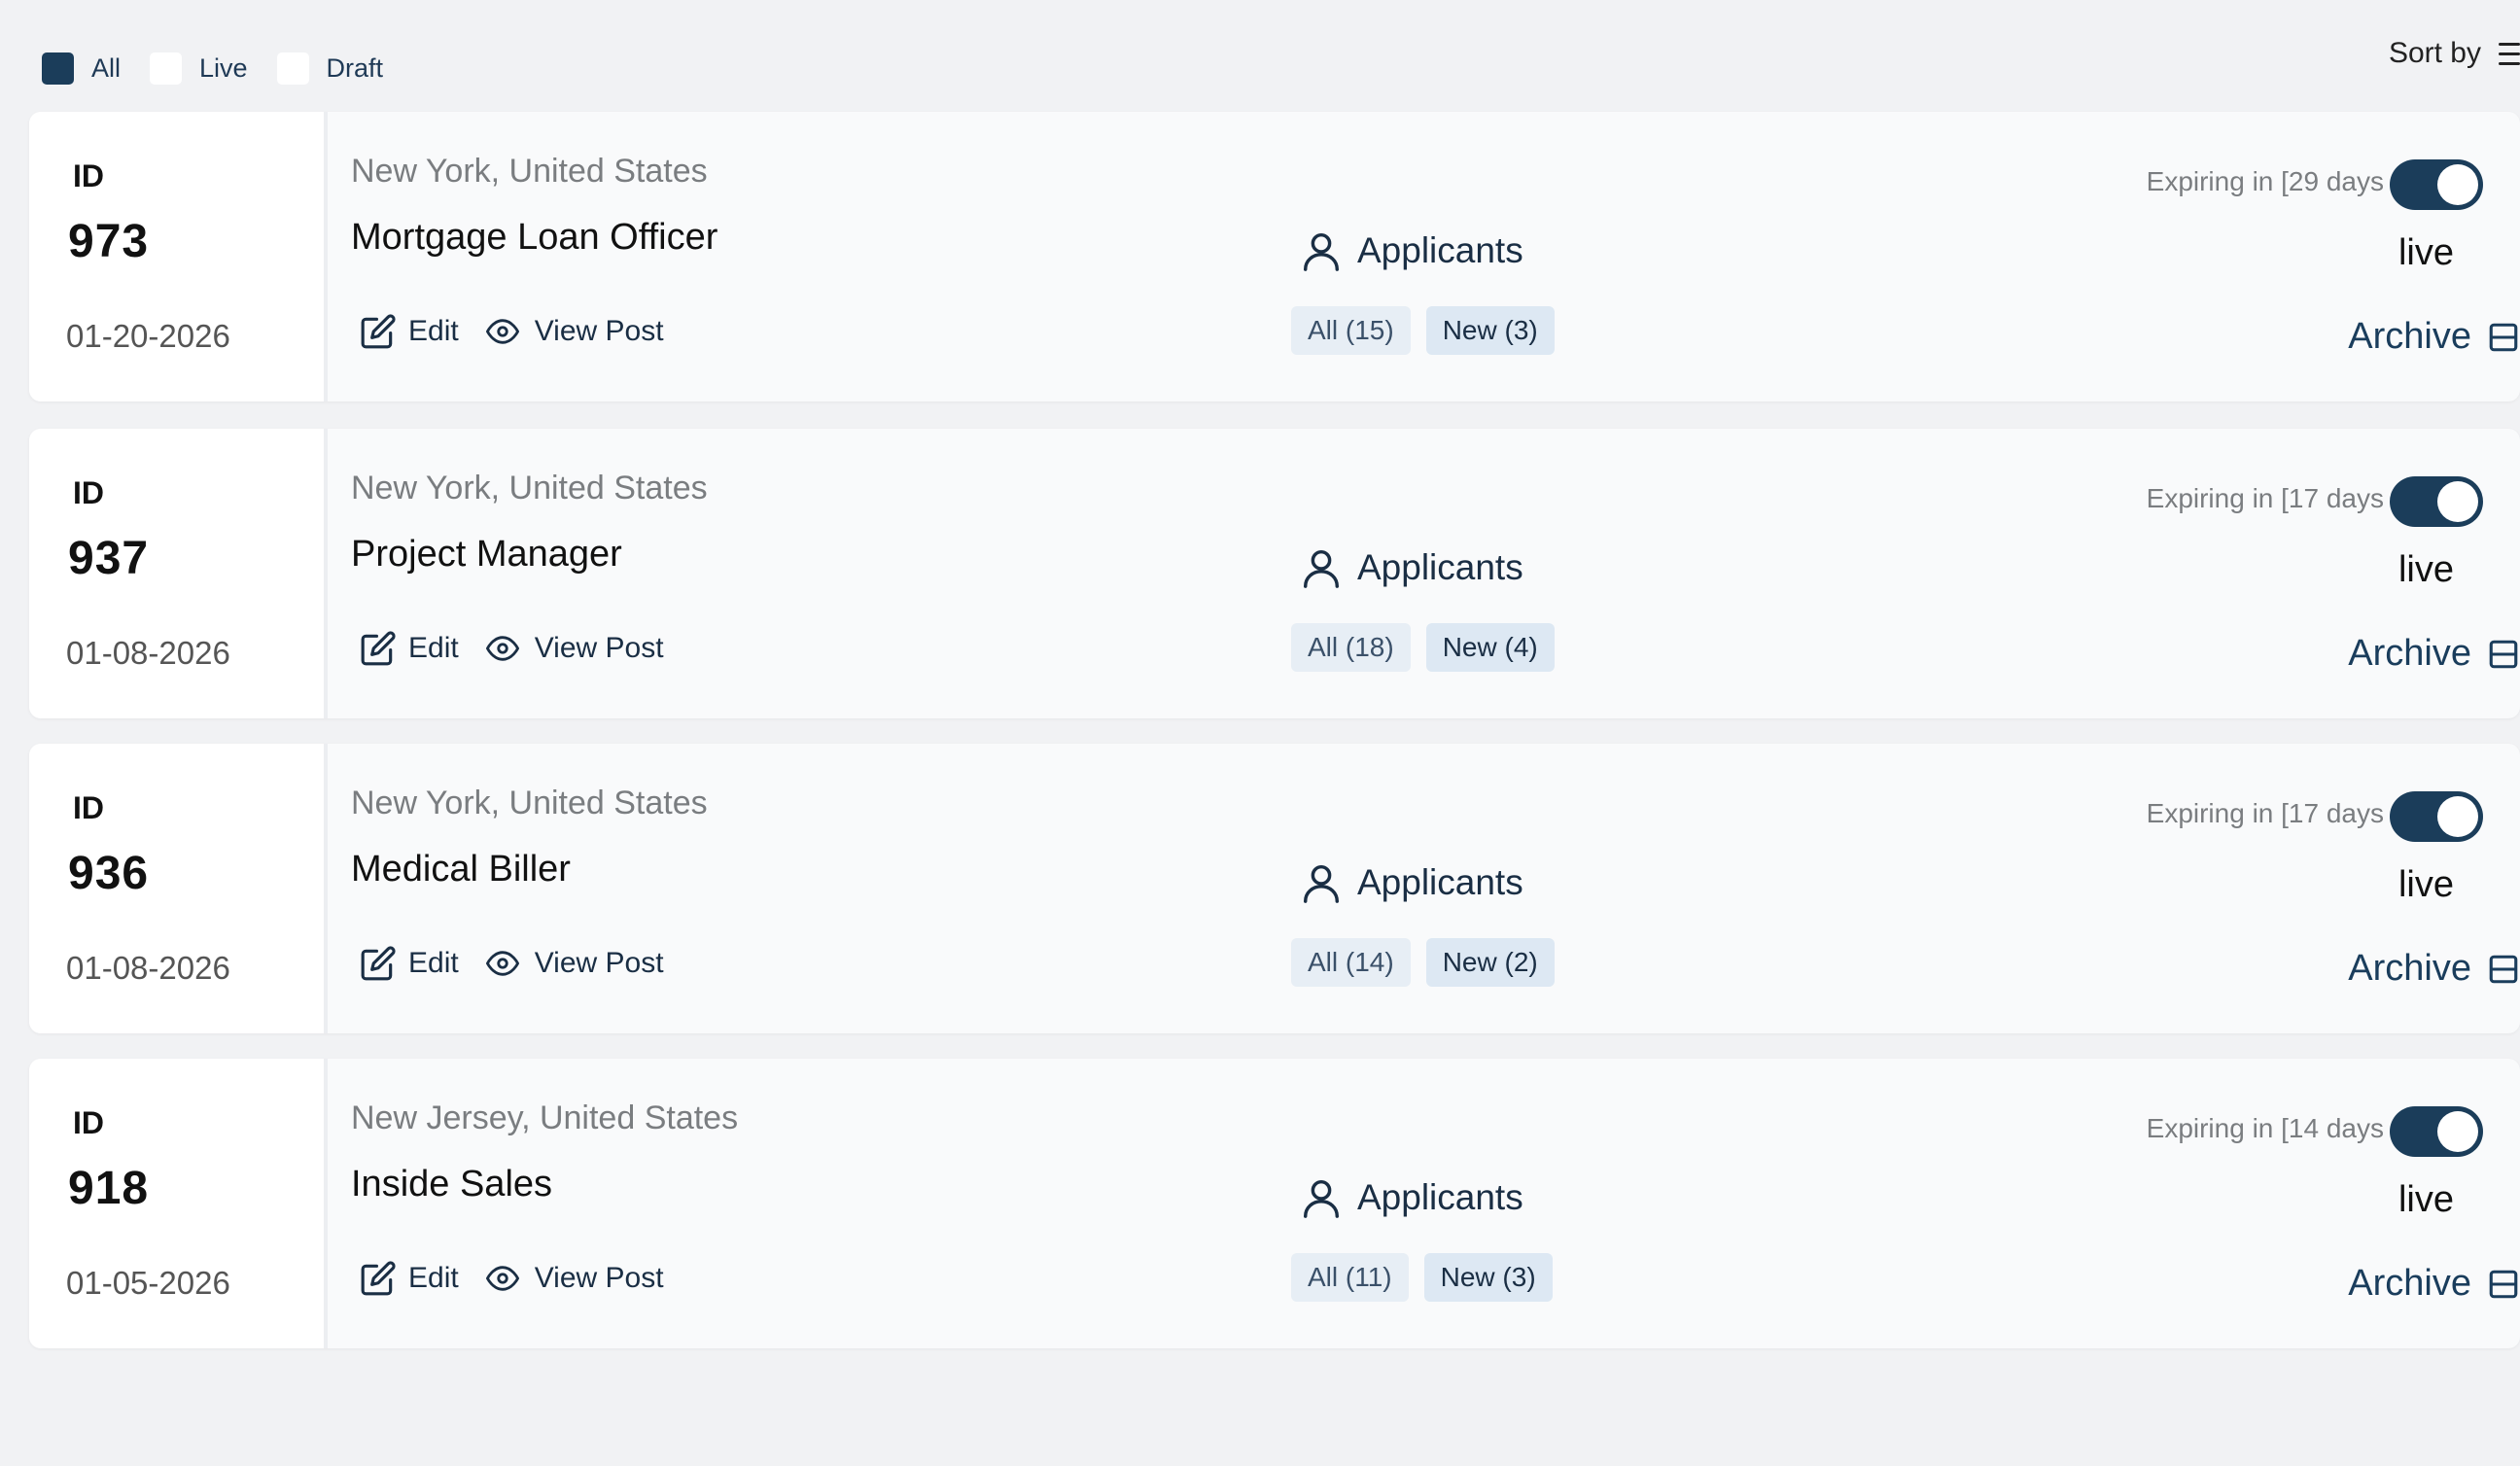 This screenshot has width=2520, height=1466. I want to click on filter-live-label: Live, so click(223, 67).